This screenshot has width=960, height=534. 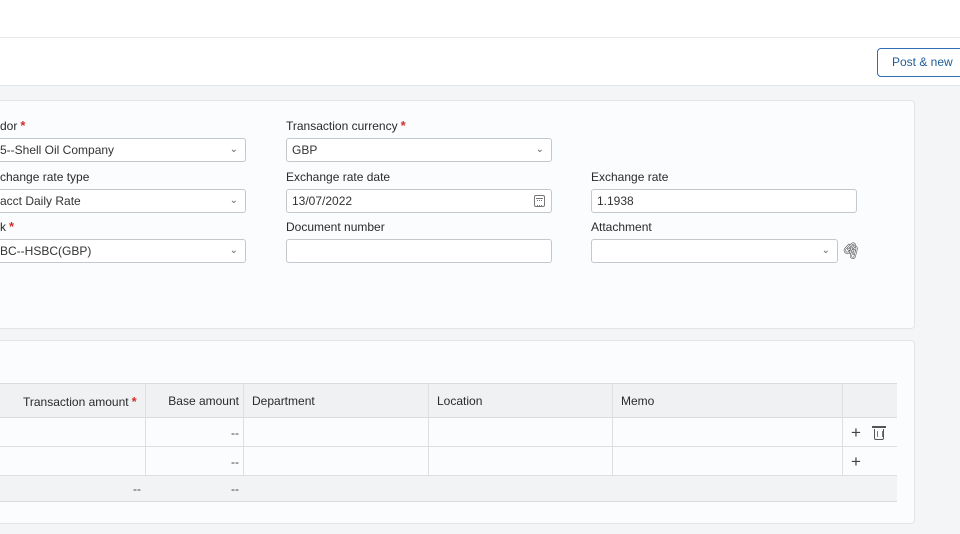 What do you see at coordinates (460, 401) in the screenshot?
I see `column-header-location: Location` at bounding box center [460, 401].